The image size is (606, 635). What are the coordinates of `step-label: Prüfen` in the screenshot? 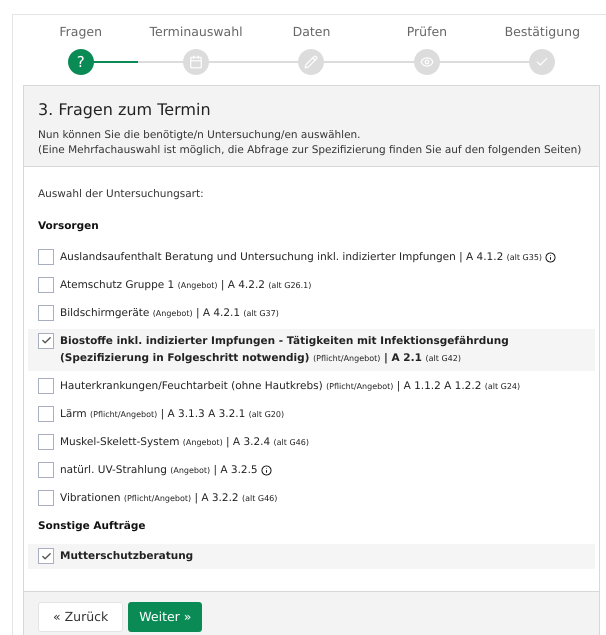 It's located at (427, 32).